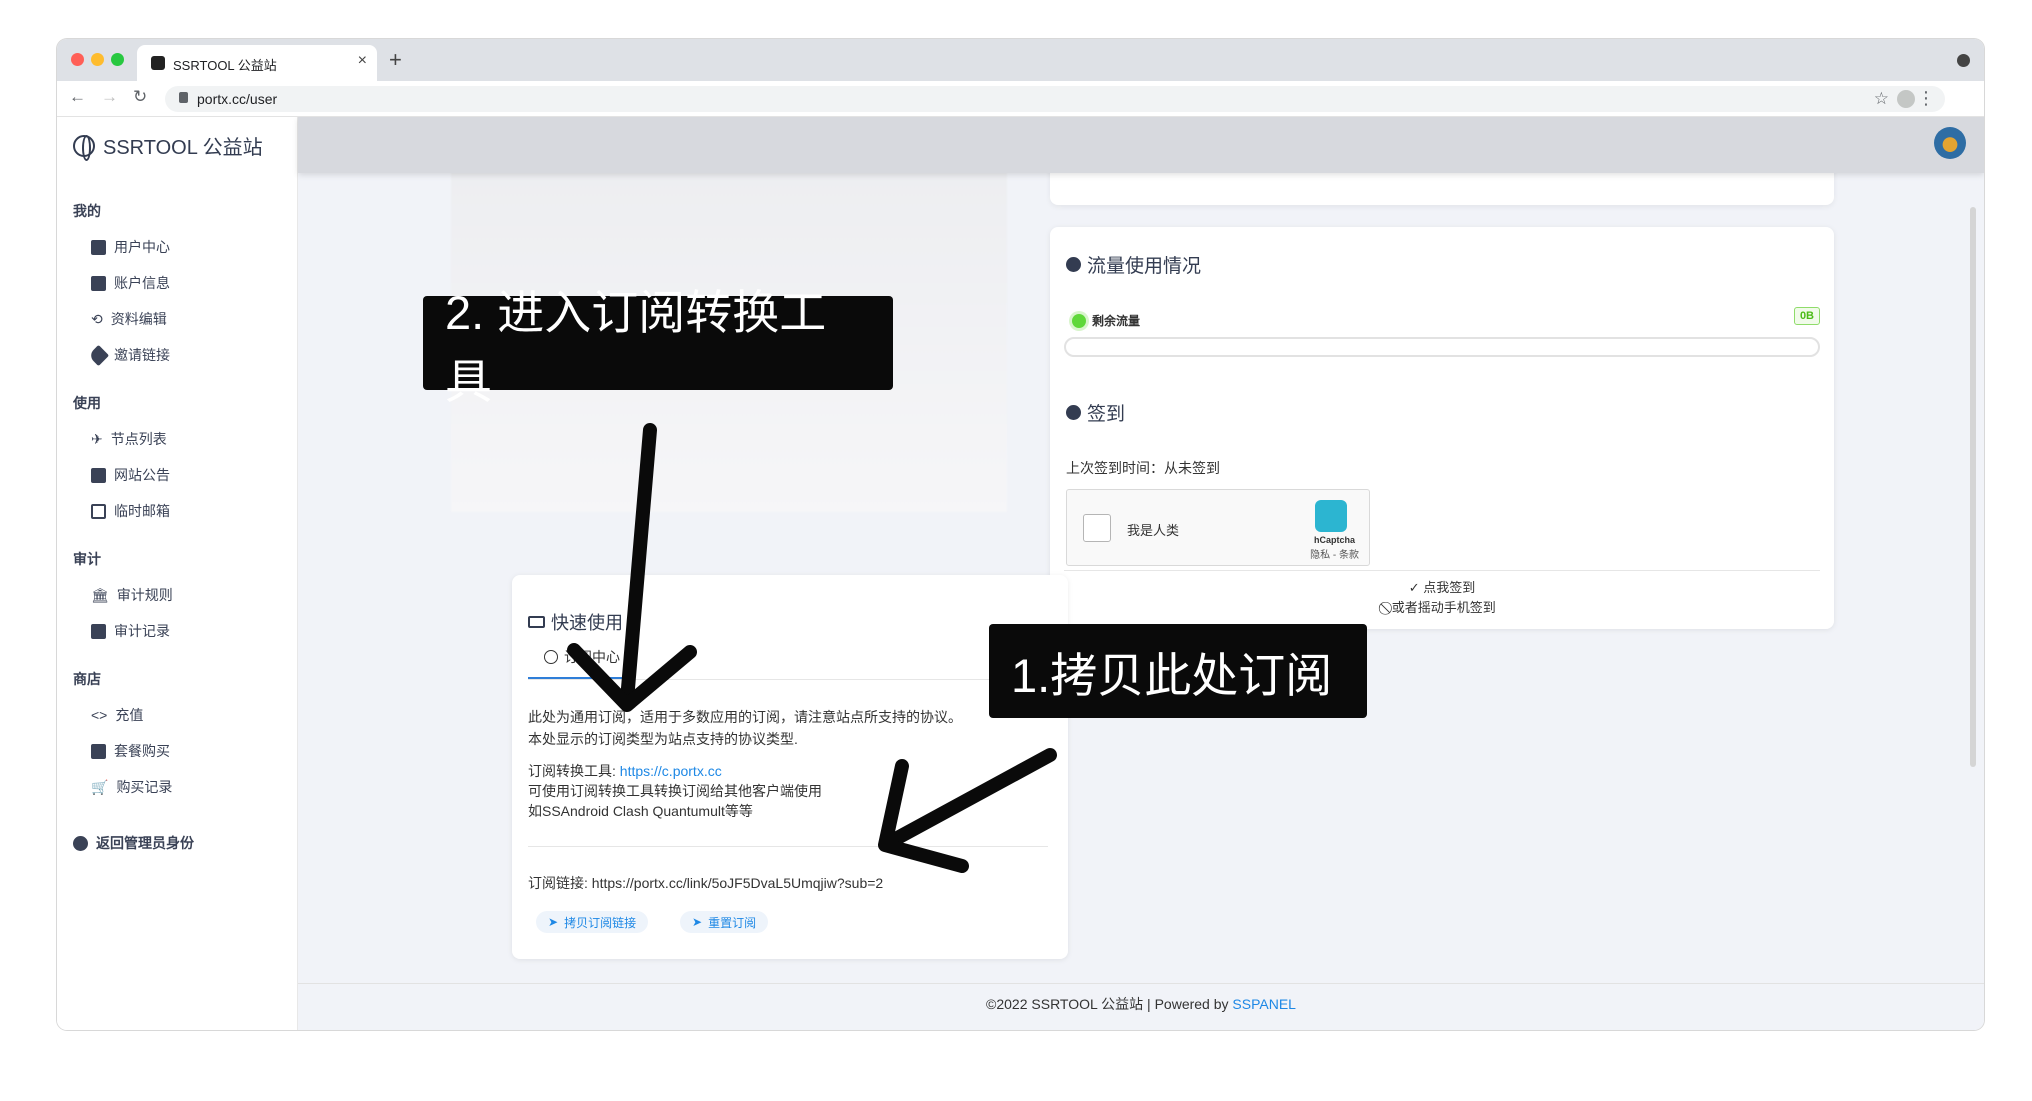 The width and height of the screenshot is (2032, 1101). I want to click on browser-toolbar: ← → ↻ portx.cc/user ☆ ⋮, so click(1020, 99).